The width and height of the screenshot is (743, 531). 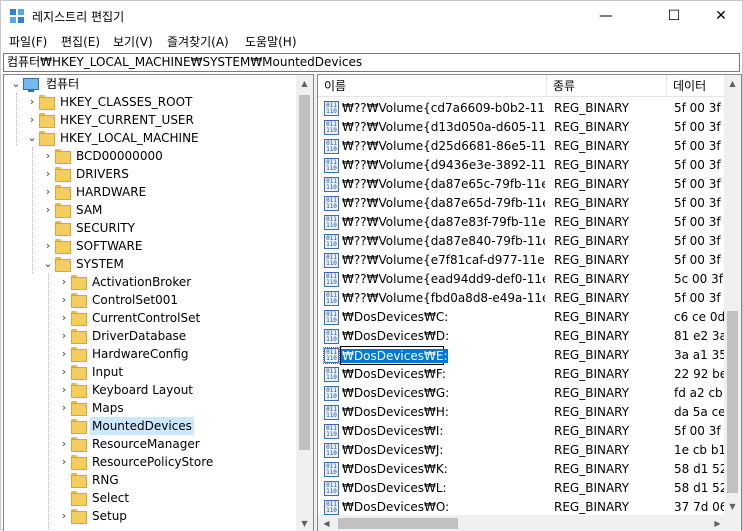 I want to click on scroll-left-arrow-icon: ◀, so click(x=326, y=523).